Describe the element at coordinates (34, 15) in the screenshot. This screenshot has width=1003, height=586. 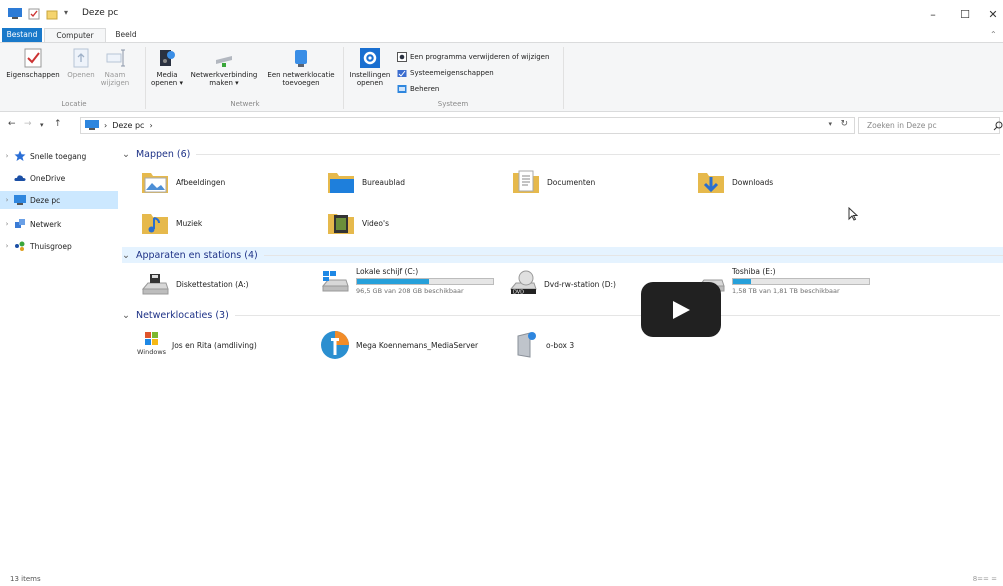
I see `properties-quick-icon` at that location.